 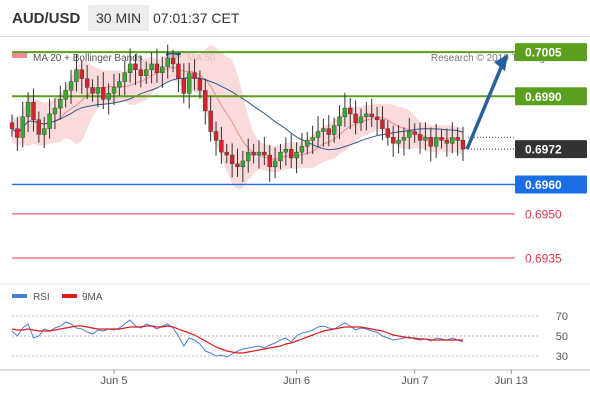 I want to click on rsi-tick-label: 50, so click(x=562, y=337).